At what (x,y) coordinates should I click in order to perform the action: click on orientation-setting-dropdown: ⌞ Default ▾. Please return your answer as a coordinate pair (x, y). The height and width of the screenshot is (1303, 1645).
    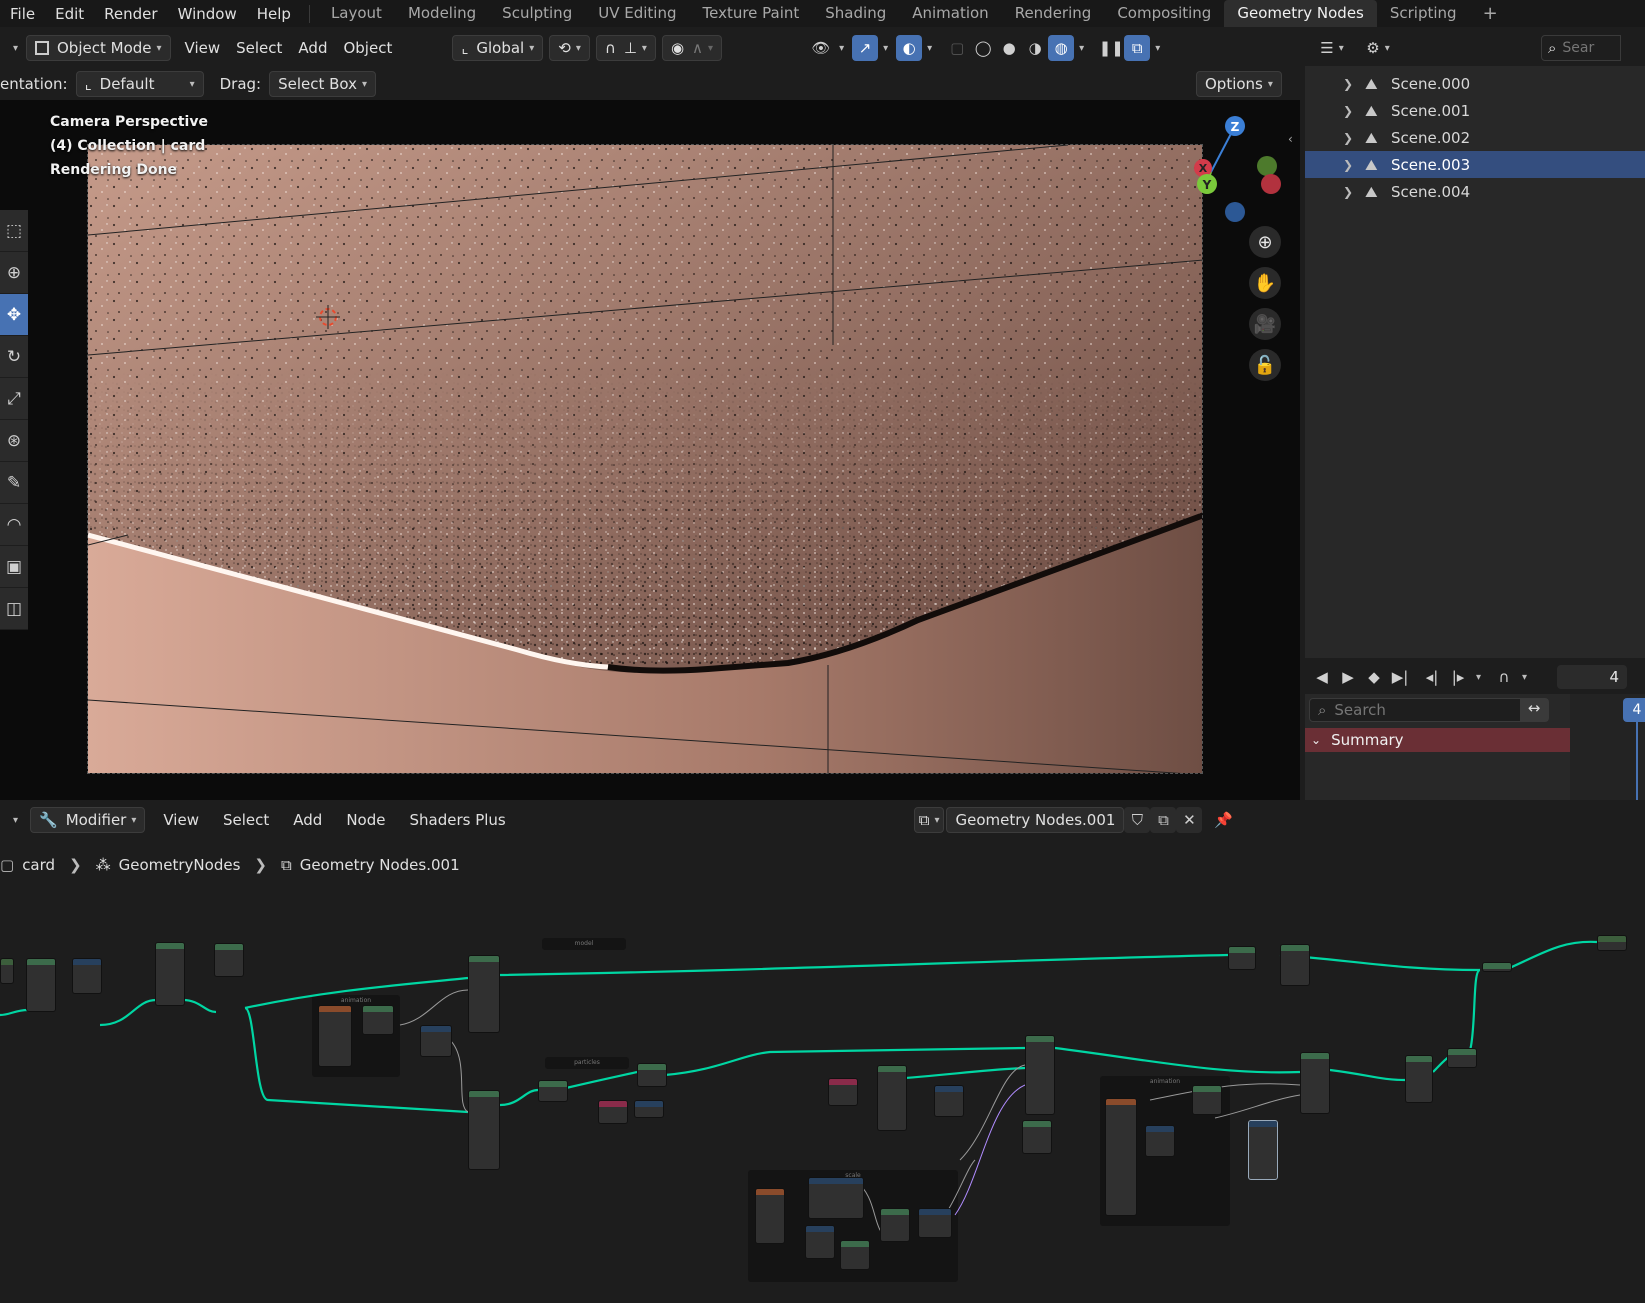
    Looking at the image, I should click on (139, 84).